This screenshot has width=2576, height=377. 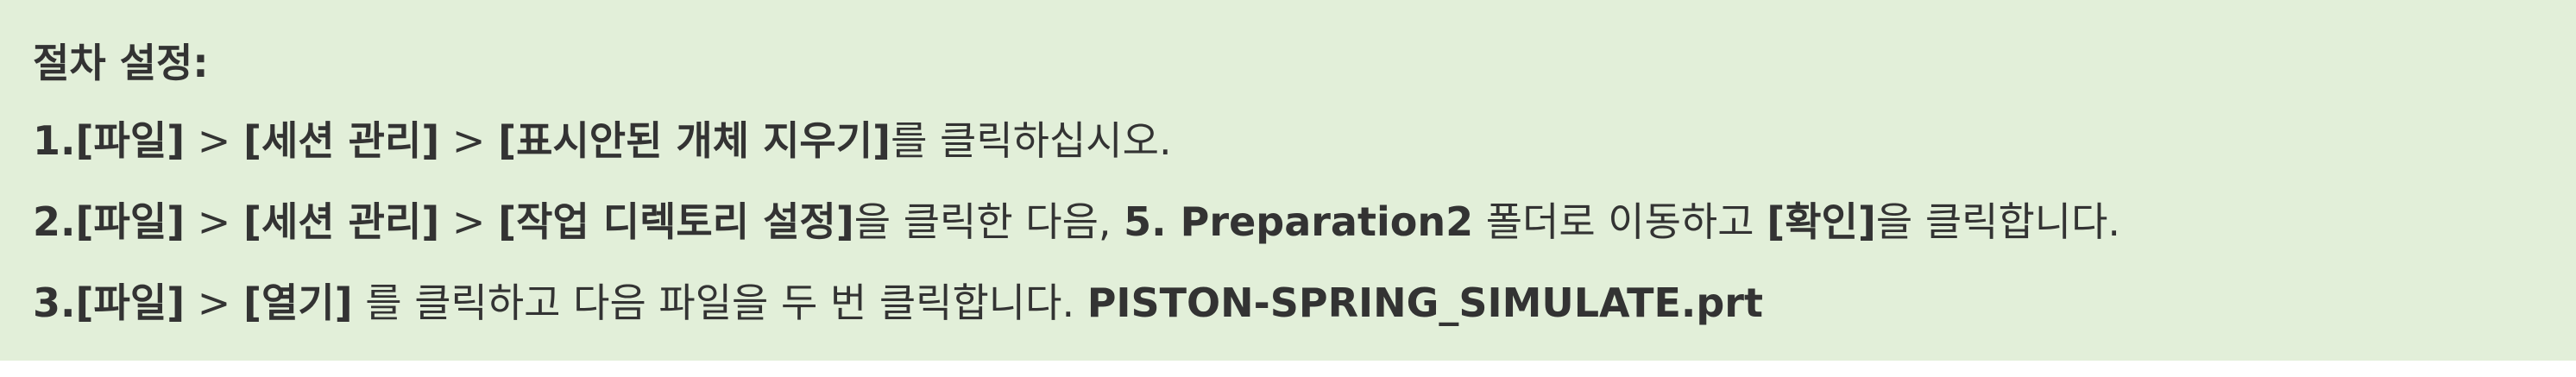 I want to click on step-2-instruction-1: 을 클릭한 다음,, so click(x=988, y=221).